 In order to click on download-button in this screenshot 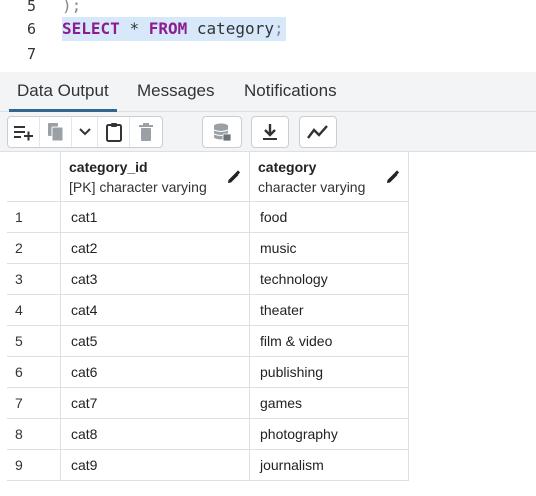, I will do `click(270, 132)`.